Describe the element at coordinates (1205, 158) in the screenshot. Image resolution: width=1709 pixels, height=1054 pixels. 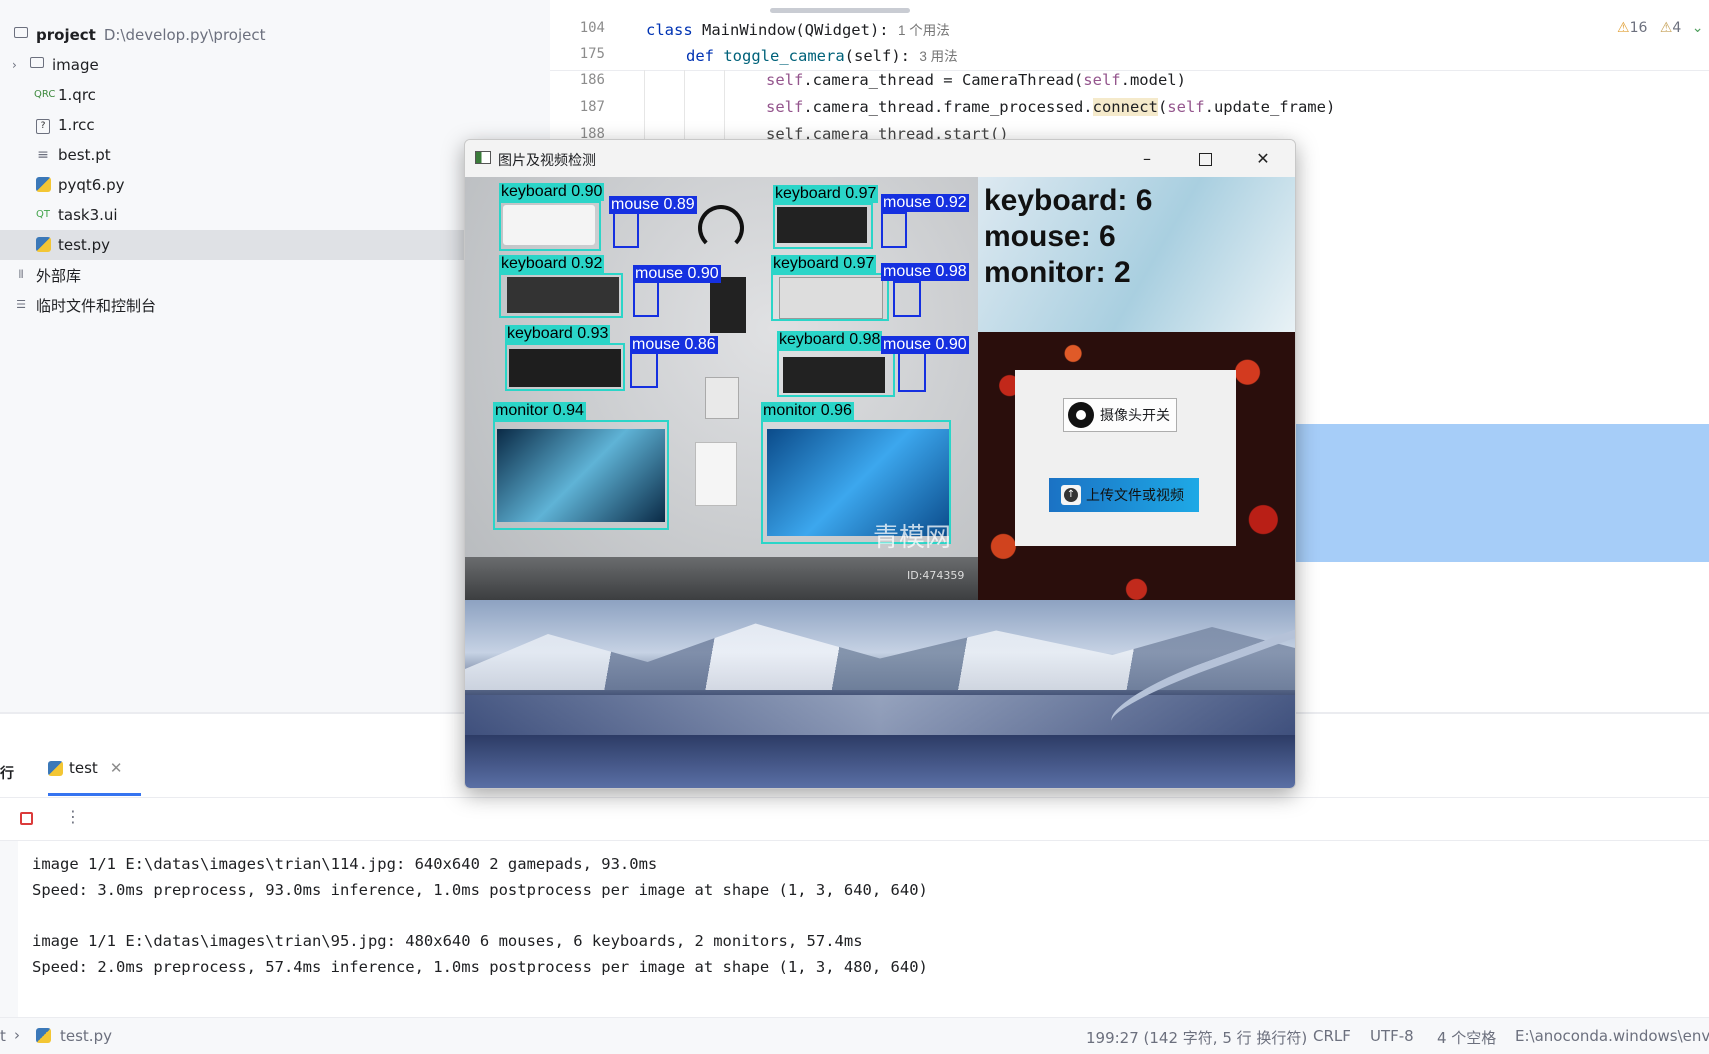
I see `maximize-icon` at that location.